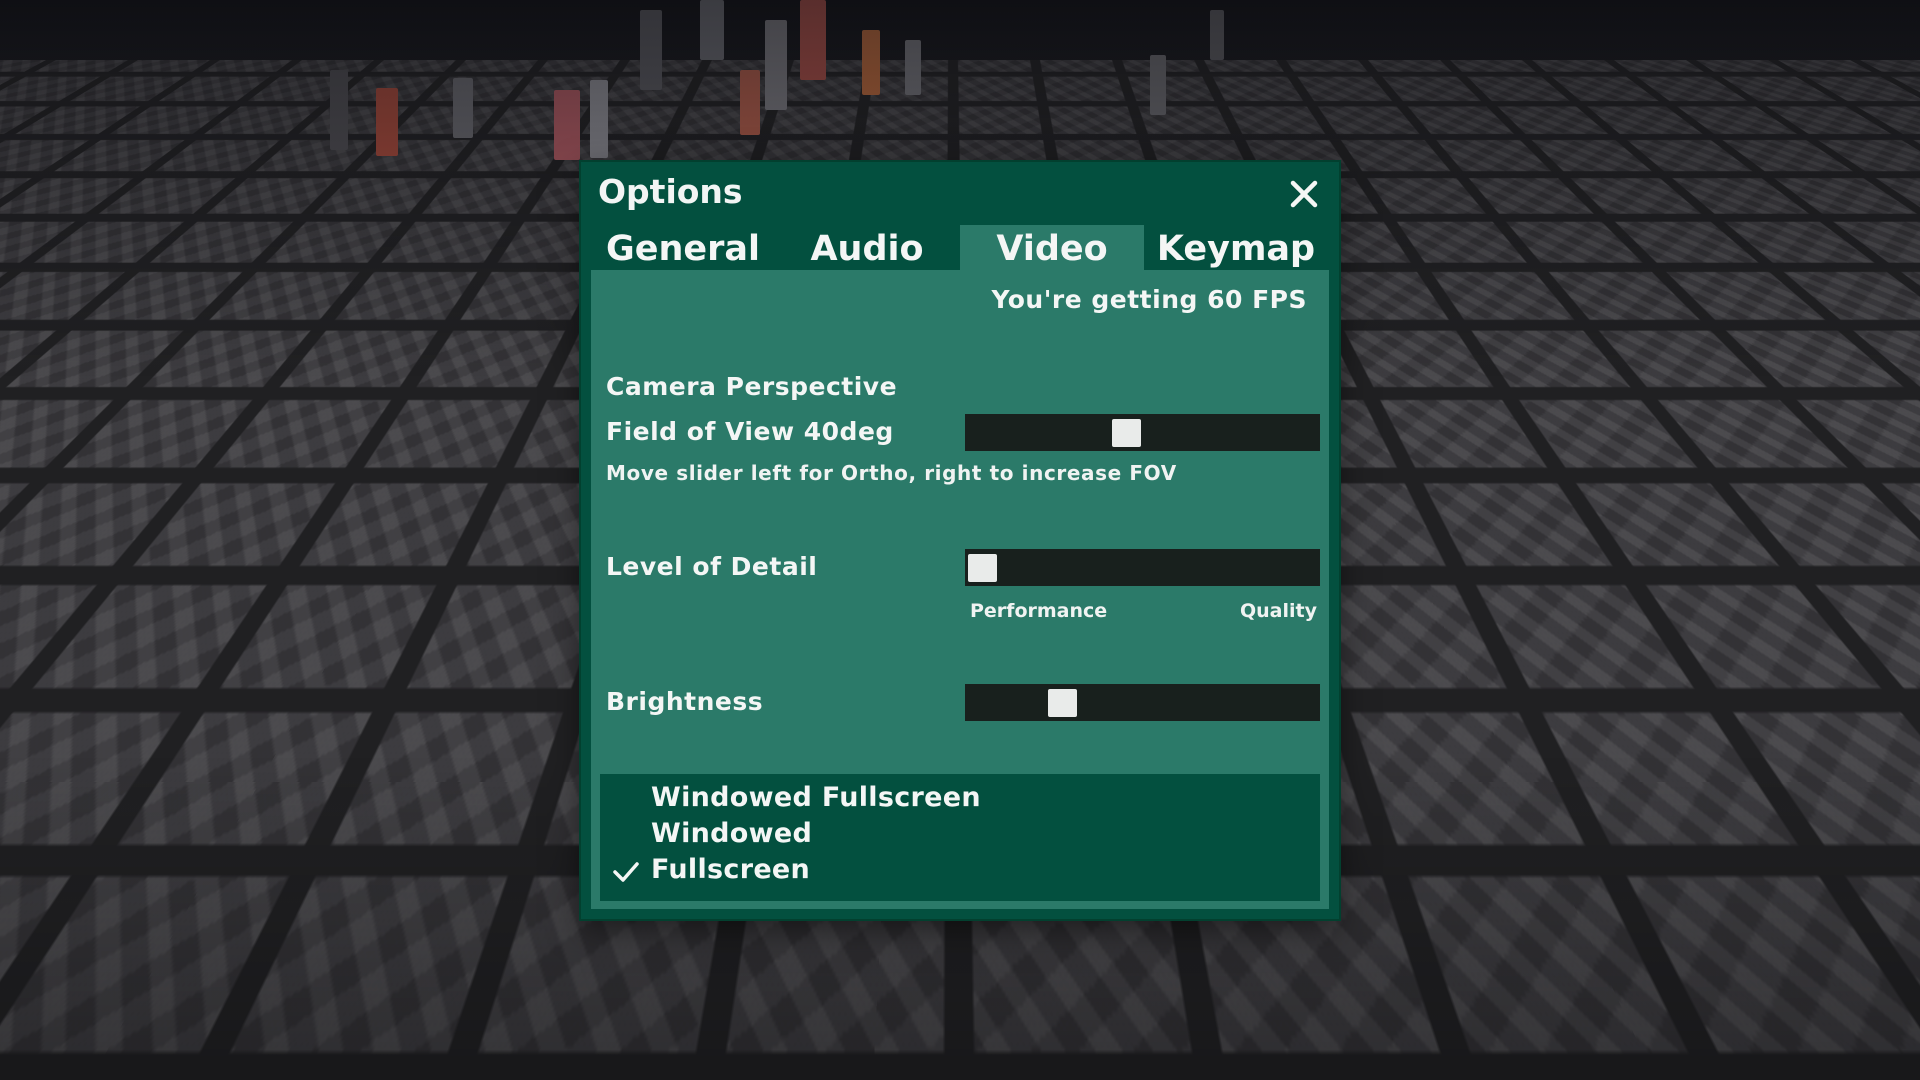 The width and height of the screenshot is (1920, 1080). Describe the element at coordinates (731, 869) in the screenshot. I see `display-mode-label: Fullscreen` at that location.